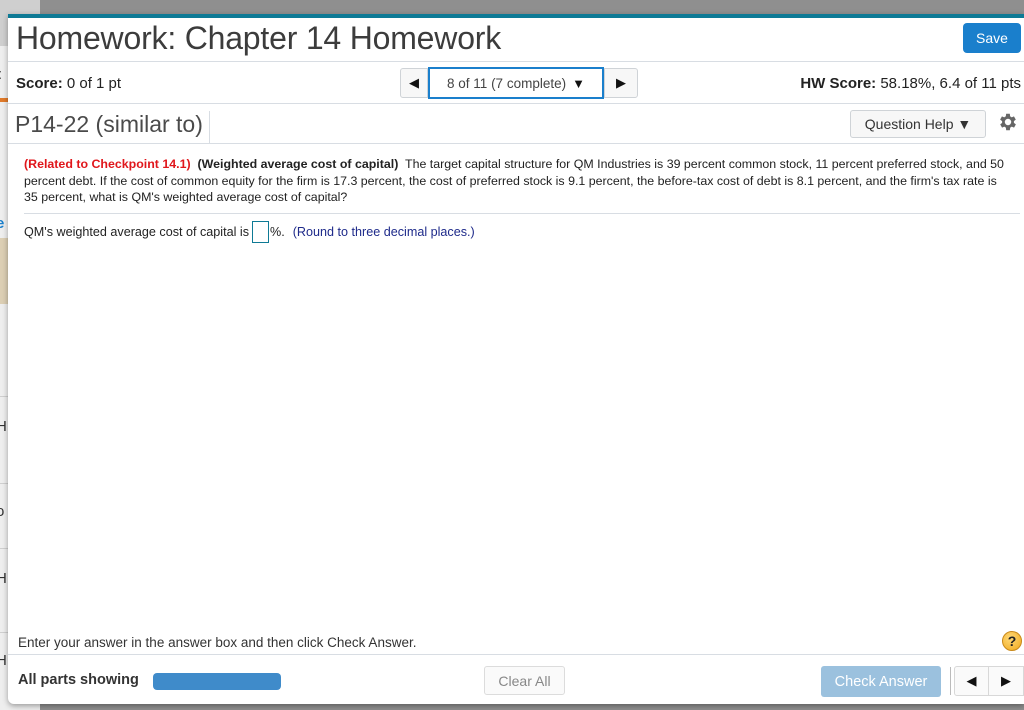  What do you see at coordinates (277, 232) in the screenshot?
I see `answer-suffix: %.` at bounding box center [277, 232].